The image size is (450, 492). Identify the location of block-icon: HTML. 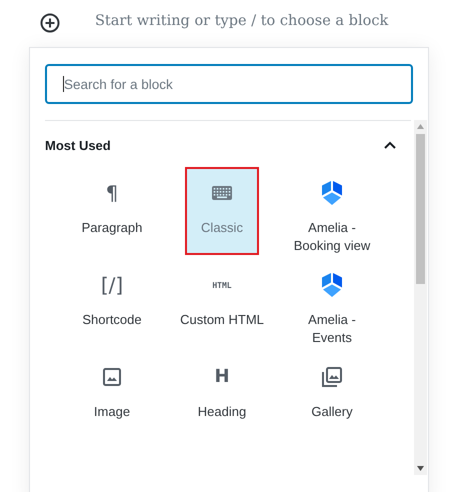
(222, 285).